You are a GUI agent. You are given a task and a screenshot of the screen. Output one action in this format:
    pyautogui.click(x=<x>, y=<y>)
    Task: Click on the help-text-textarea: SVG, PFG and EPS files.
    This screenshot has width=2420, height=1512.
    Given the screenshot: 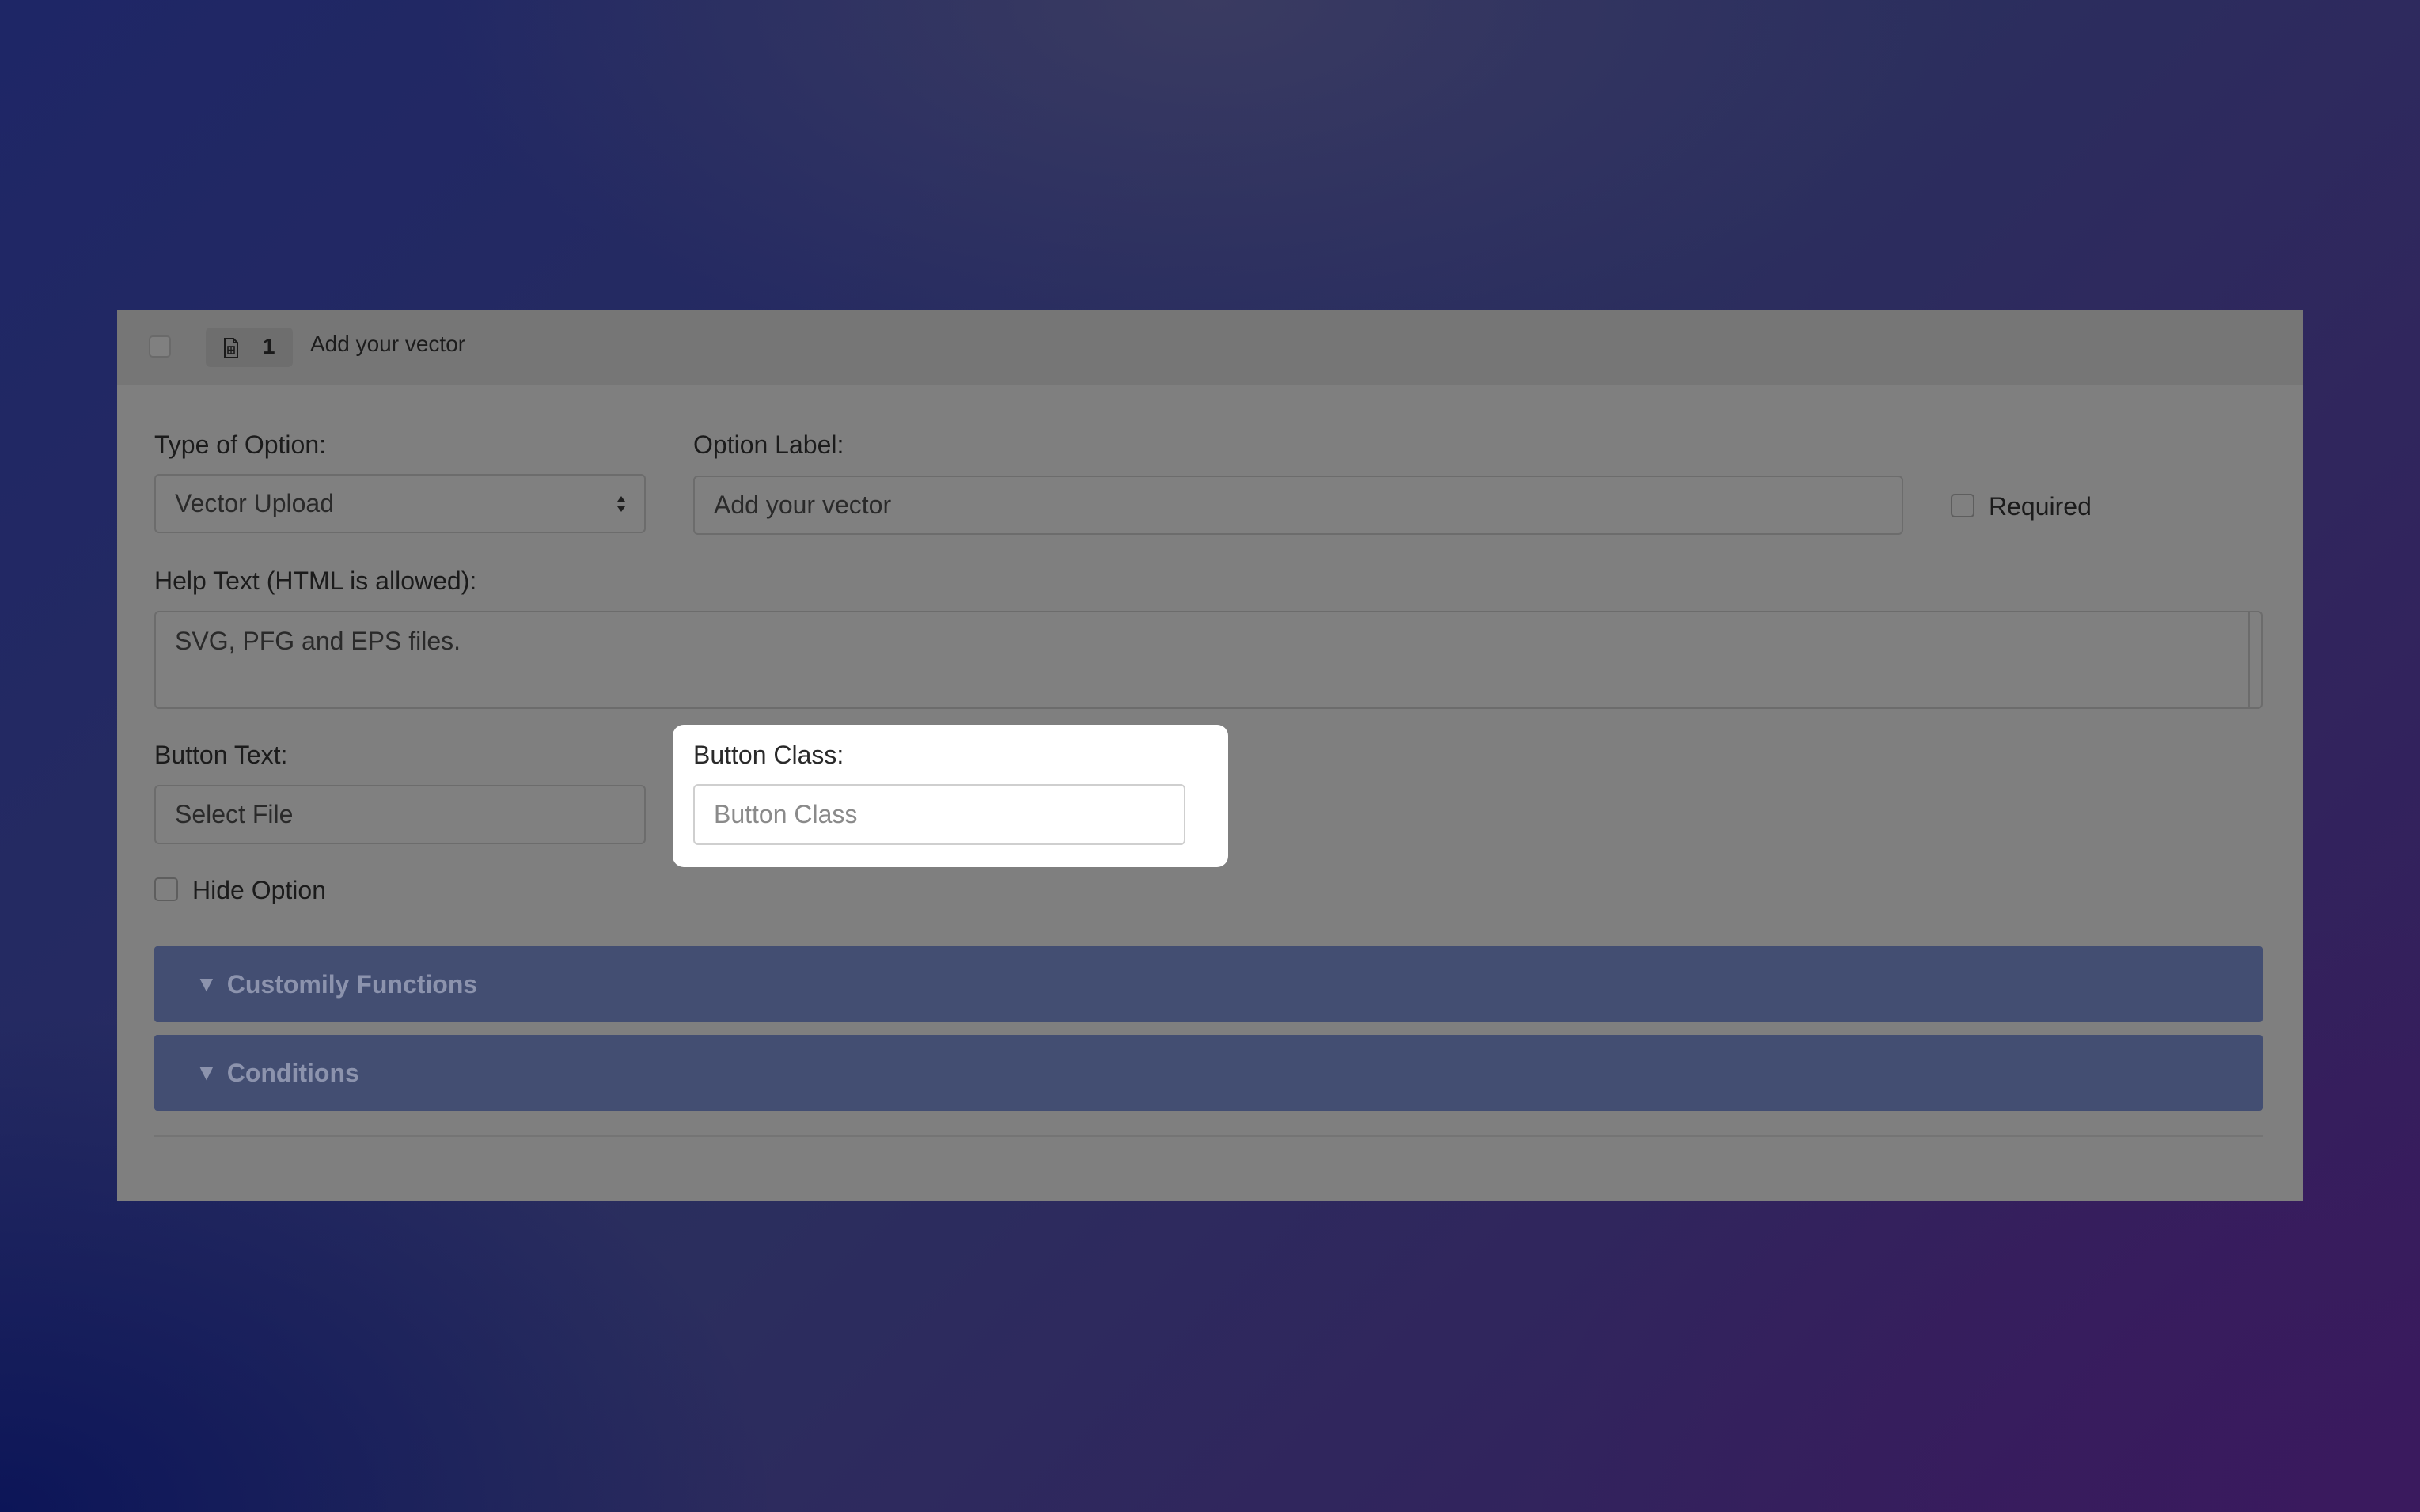 What is the action you would take?
    pyautogui.click(x=1208, y=660)
    